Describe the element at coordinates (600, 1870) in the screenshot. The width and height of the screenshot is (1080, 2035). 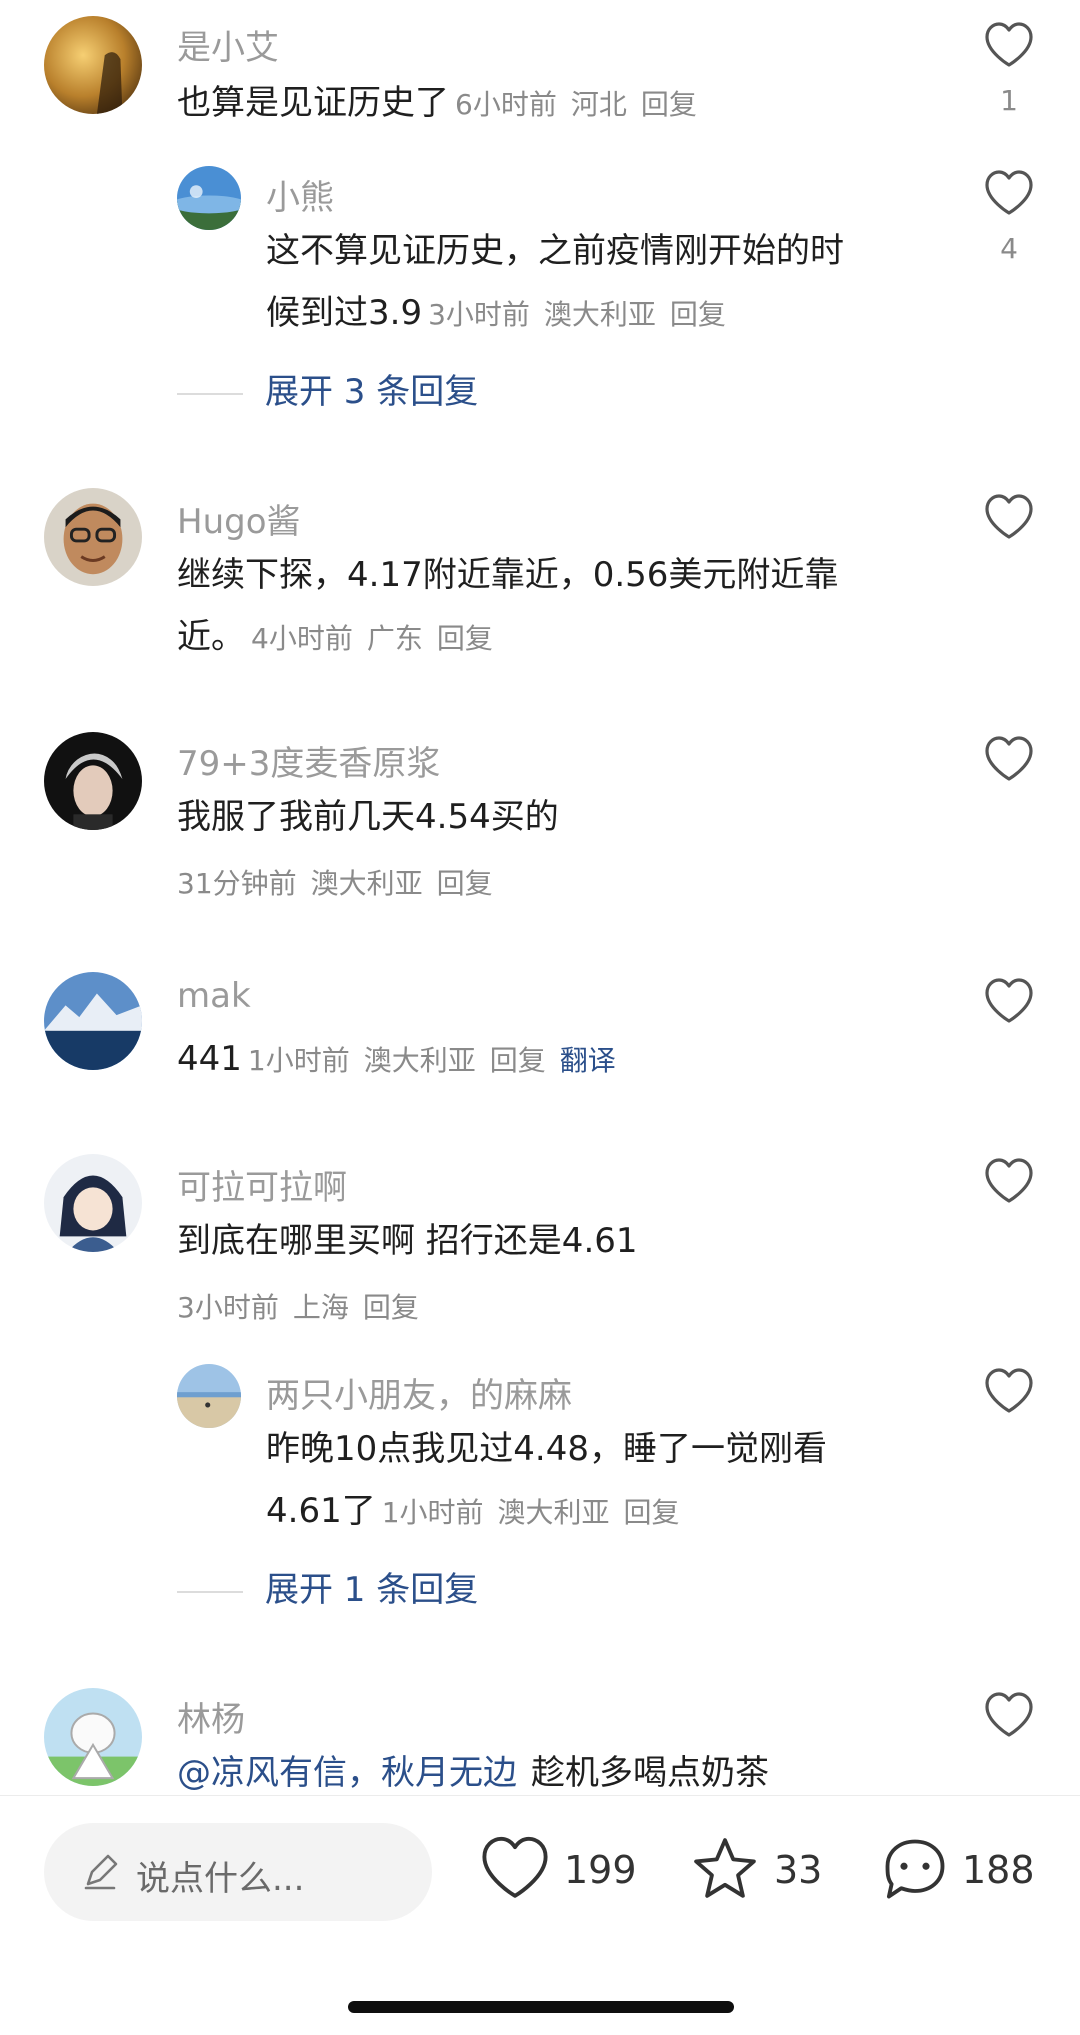
I see `like-count: 199` at that location.